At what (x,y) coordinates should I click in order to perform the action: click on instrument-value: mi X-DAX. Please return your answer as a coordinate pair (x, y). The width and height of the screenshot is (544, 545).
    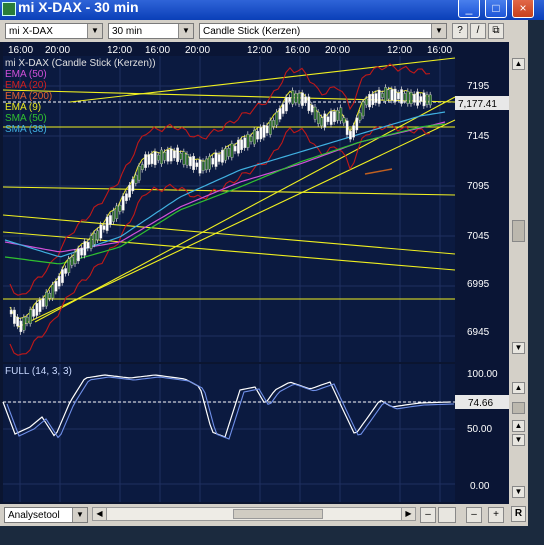
    Looking at the image, I should click on (31, 31).